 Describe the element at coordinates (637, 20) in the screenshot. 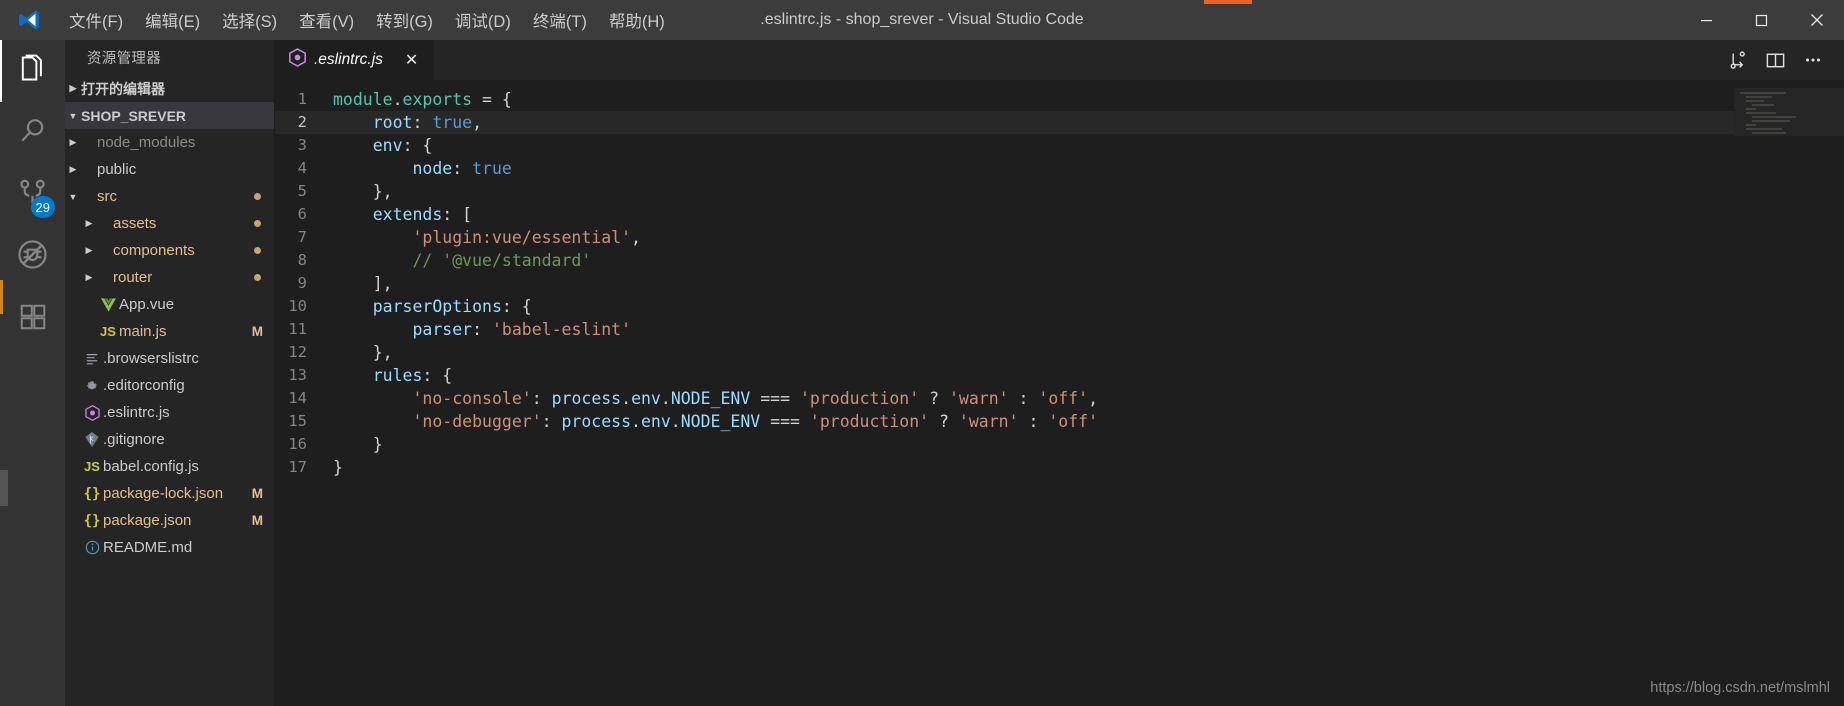

I see `menu-help: 帮助(H)` at that location.